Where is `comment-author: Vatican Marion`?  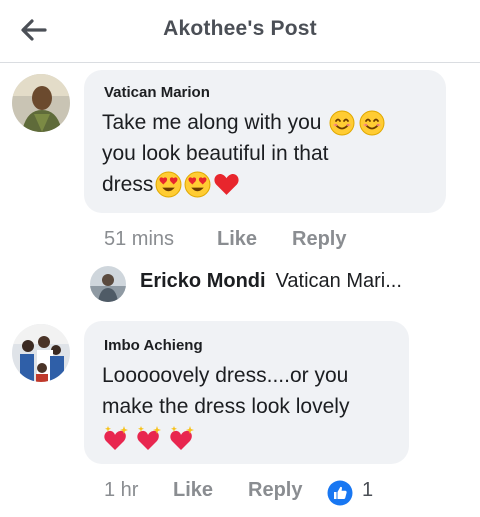
comment-author: Vatican Marion is located at coordinates (157, 92).